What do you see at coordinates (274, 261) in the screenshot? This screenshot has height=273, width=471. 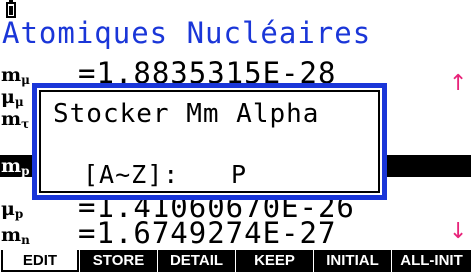 I see `f4-keep-button: KEEP` at bounding box center [274, 261].